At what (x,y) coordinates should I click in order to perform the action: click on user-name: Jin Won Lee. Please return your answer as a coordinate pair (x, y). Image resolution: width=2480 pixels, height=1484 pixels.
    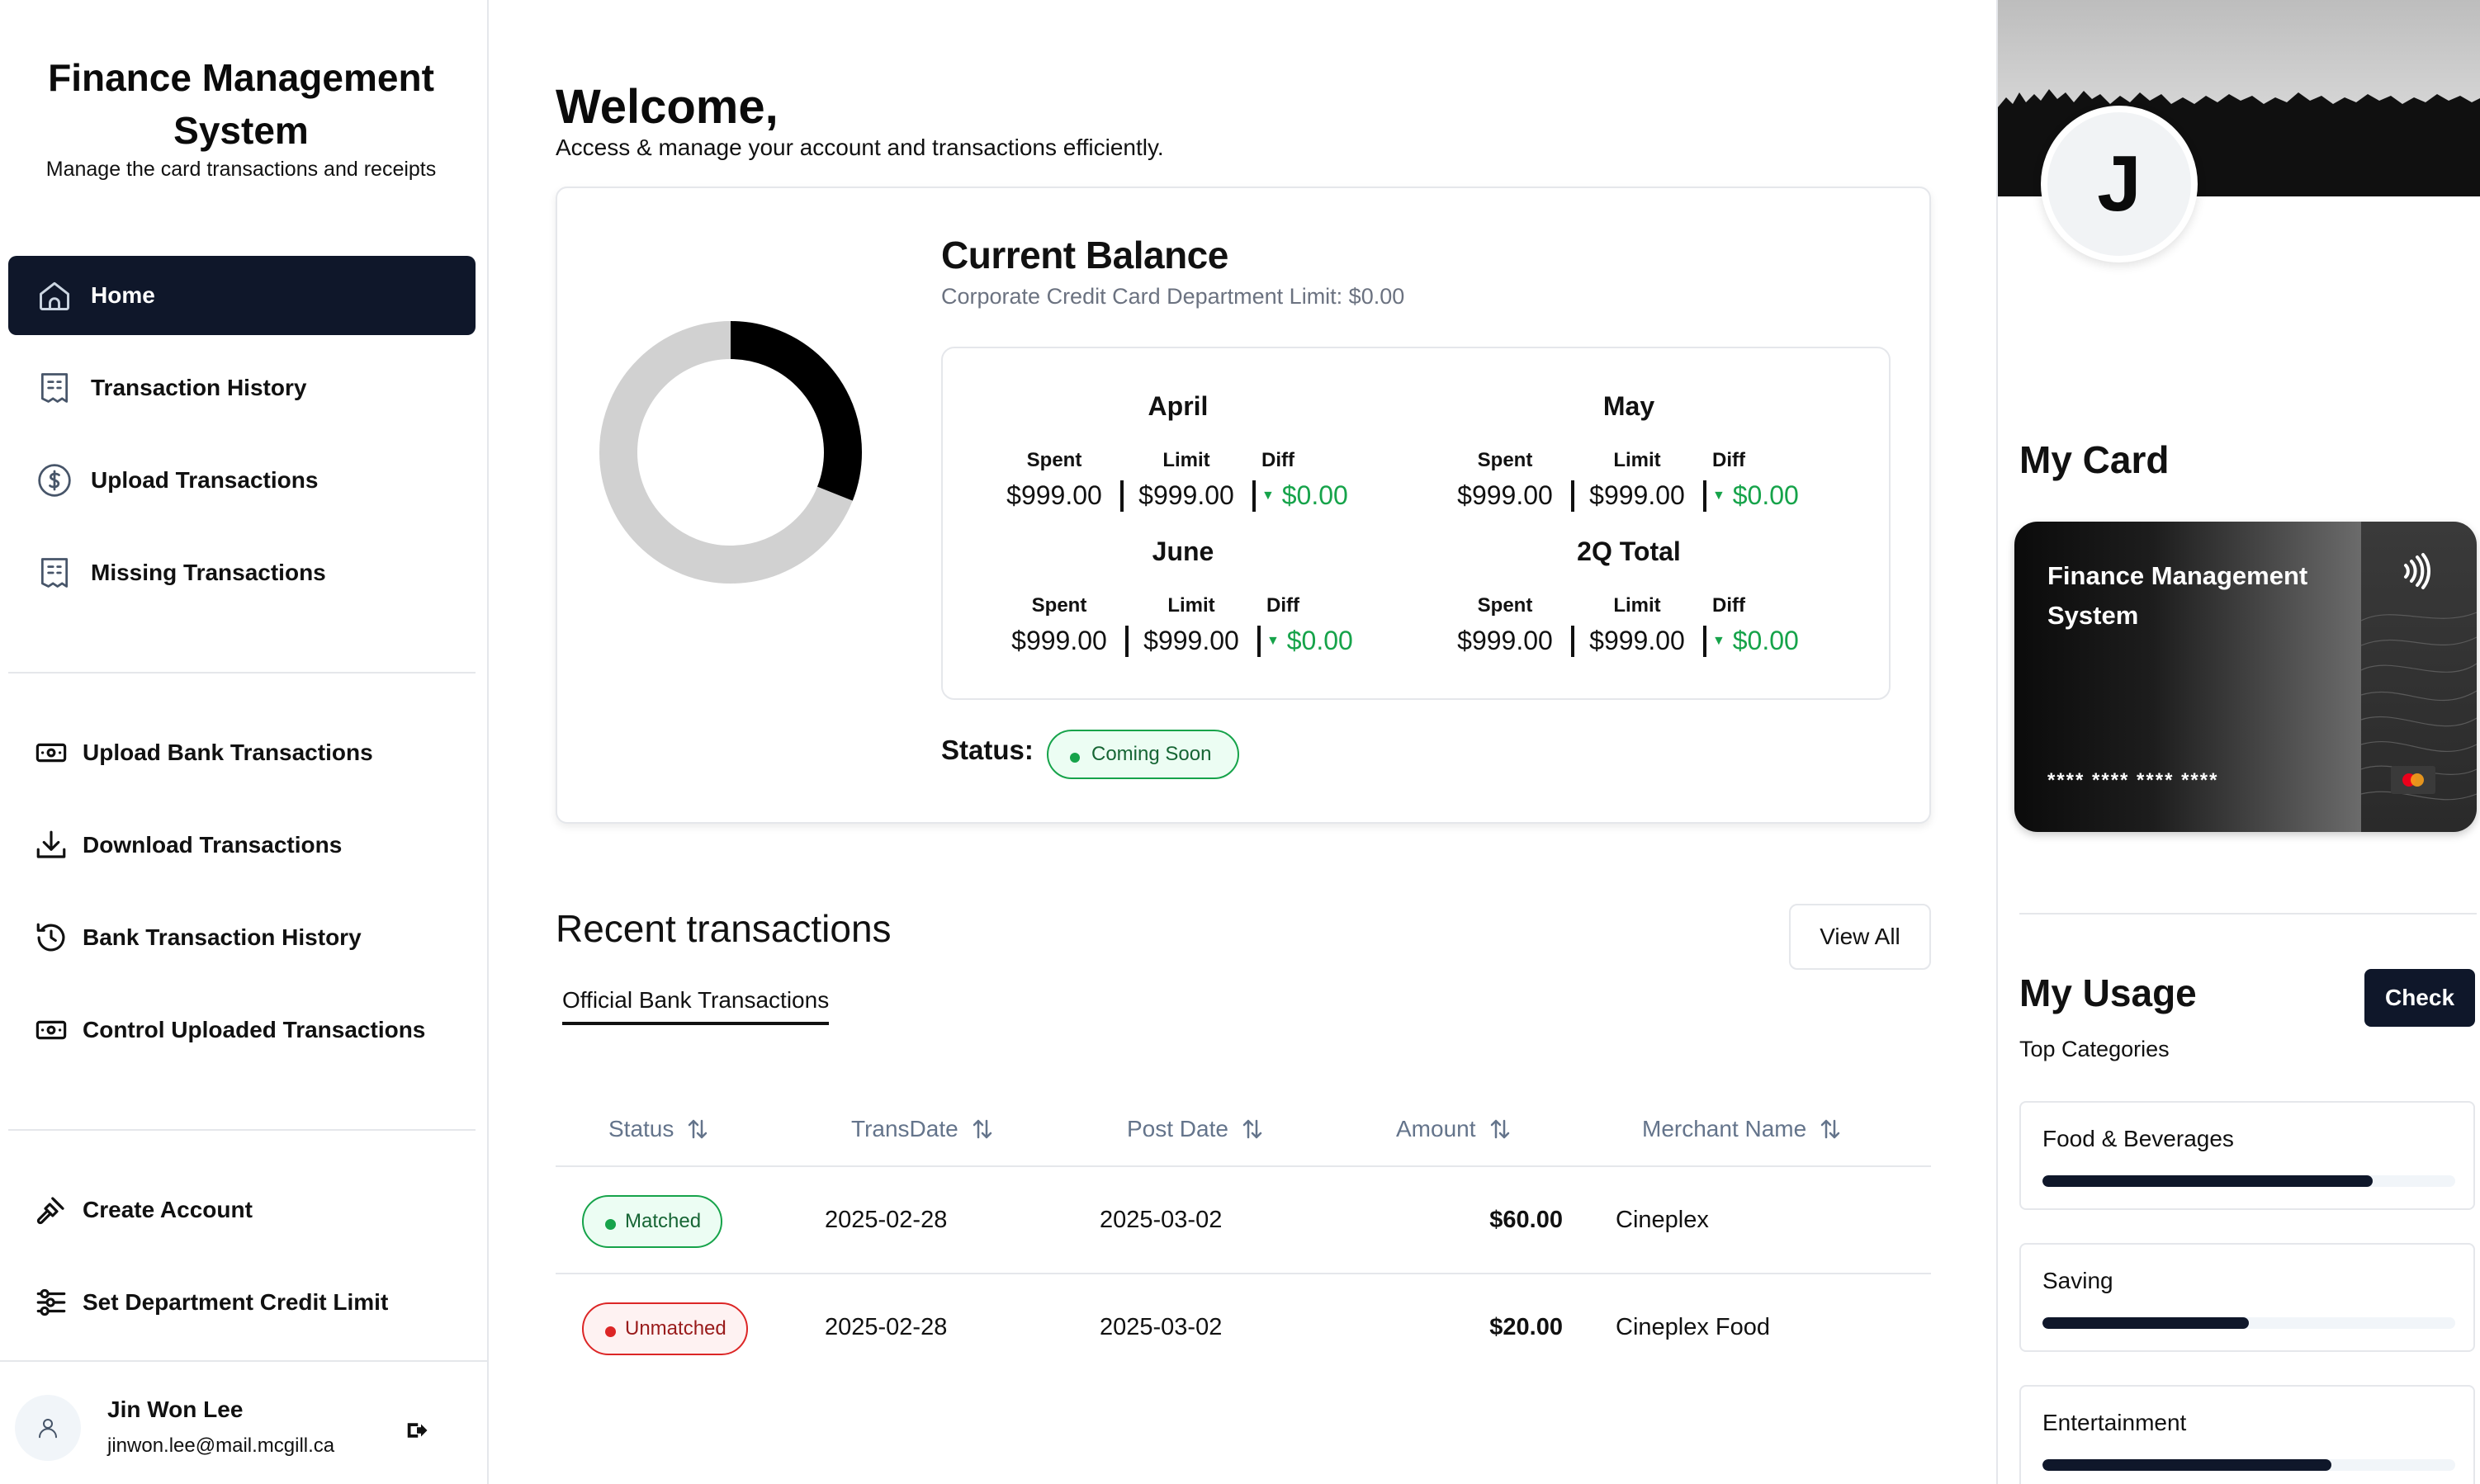
    Looking at the image, I should click on (175, 1409).